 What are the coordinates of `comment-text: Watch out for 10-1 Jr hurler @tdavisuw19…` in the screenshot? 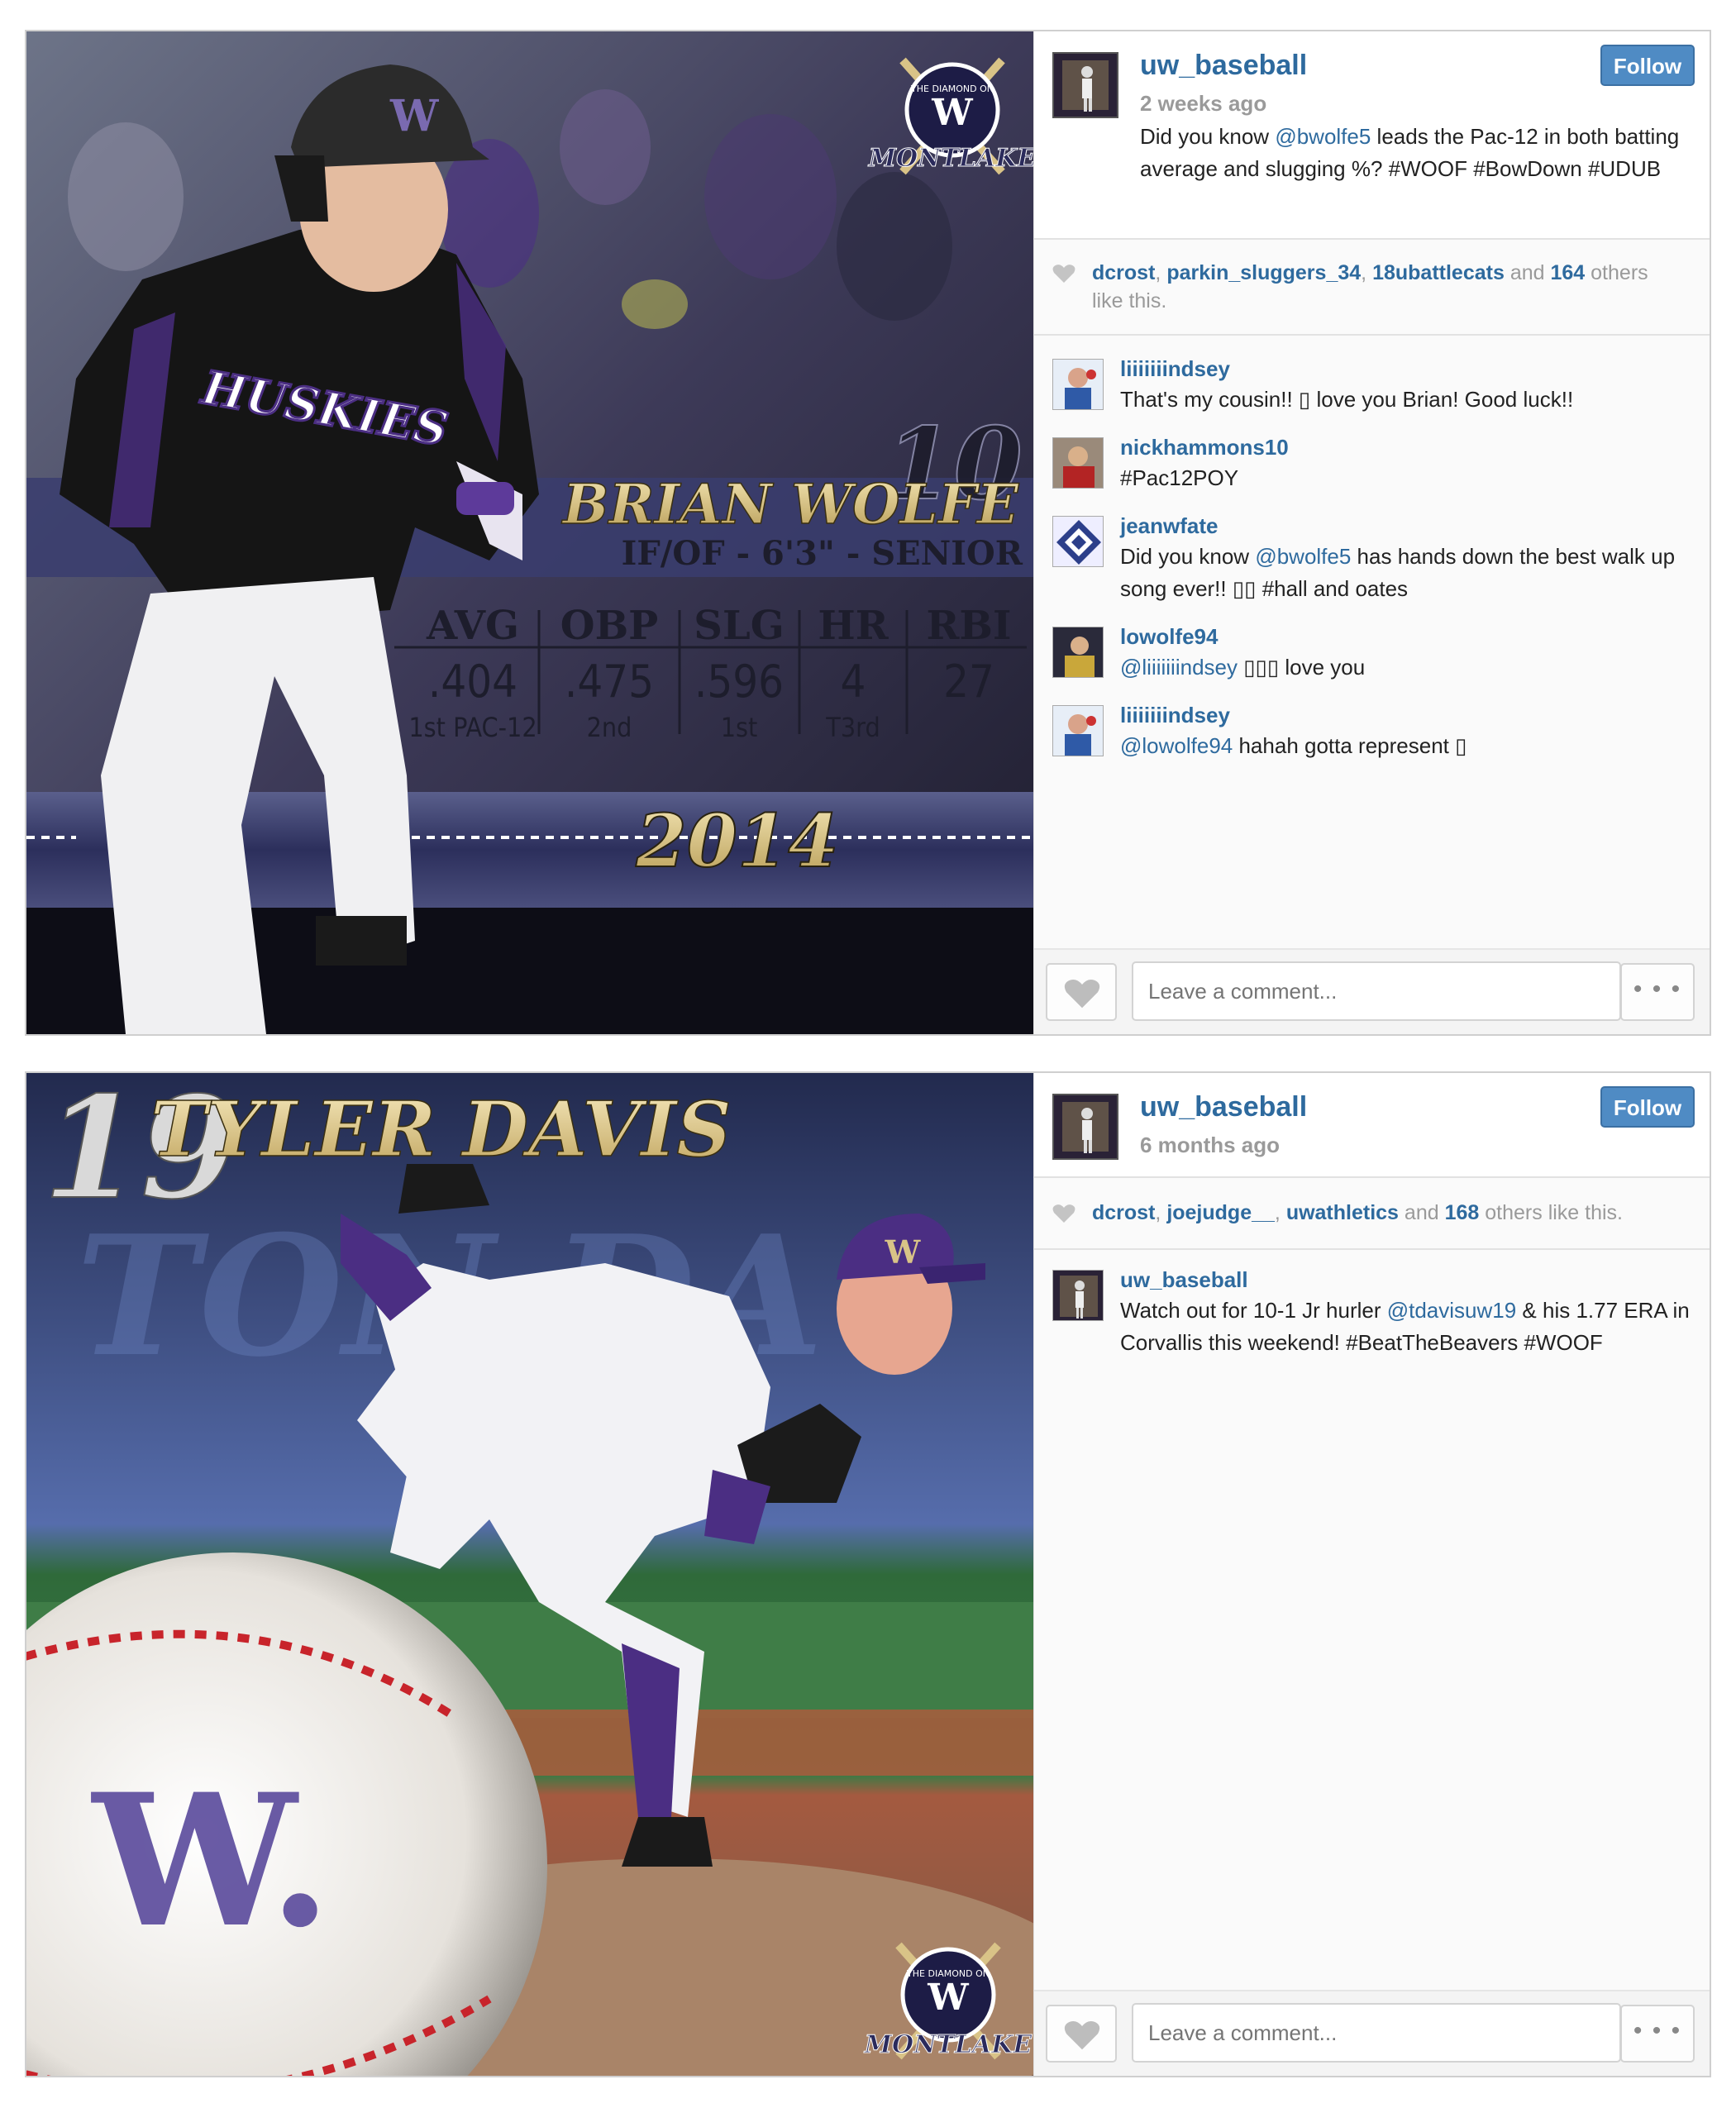 It's located at (1405, 1326).